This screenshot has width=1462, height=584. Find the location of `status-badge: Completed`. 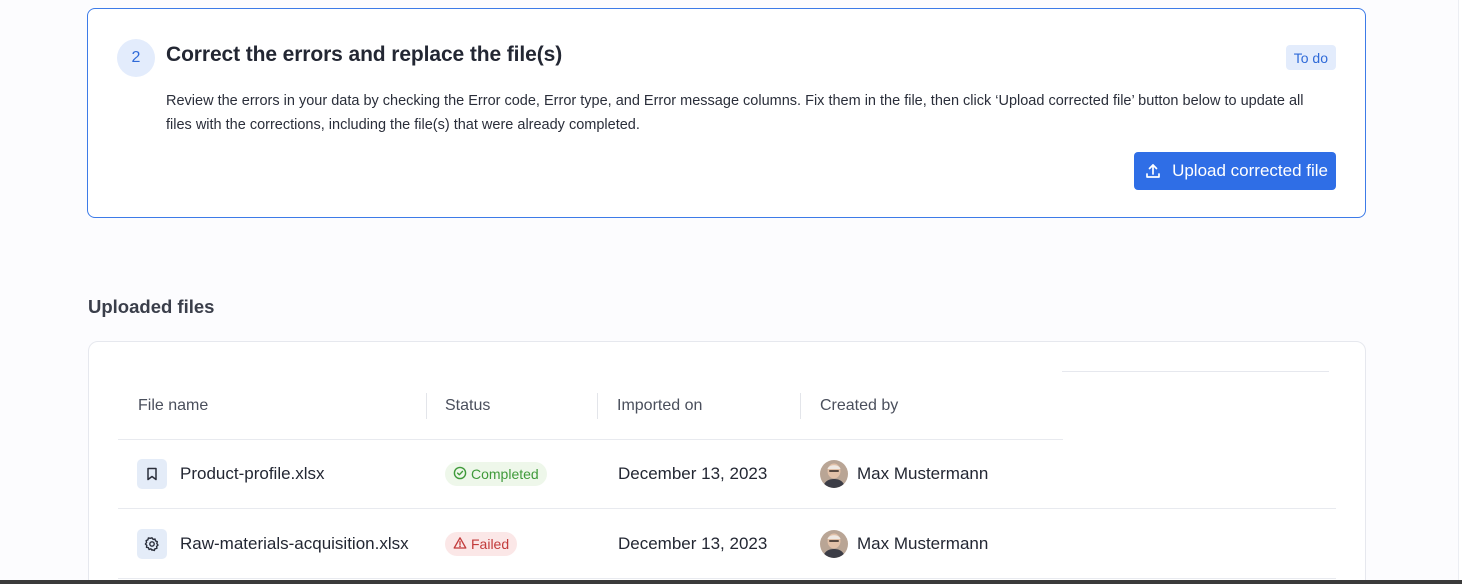

status-badge: Completed is located at coordinates (496, 474).